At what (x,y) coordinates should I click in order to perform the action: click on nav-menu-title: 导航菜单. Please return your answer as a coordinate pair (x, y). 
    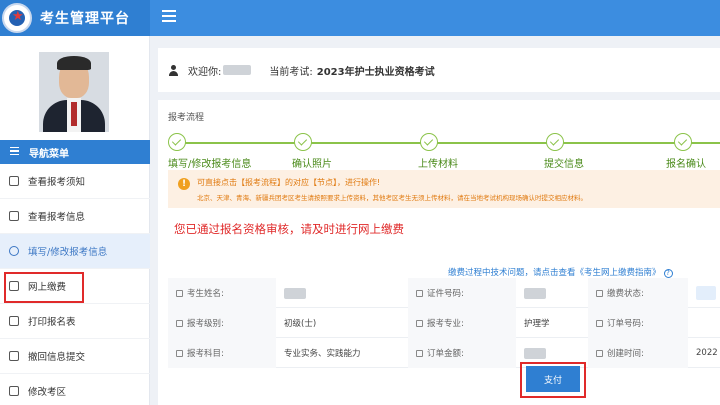
    Looking at the image, I should click on (49, 154).